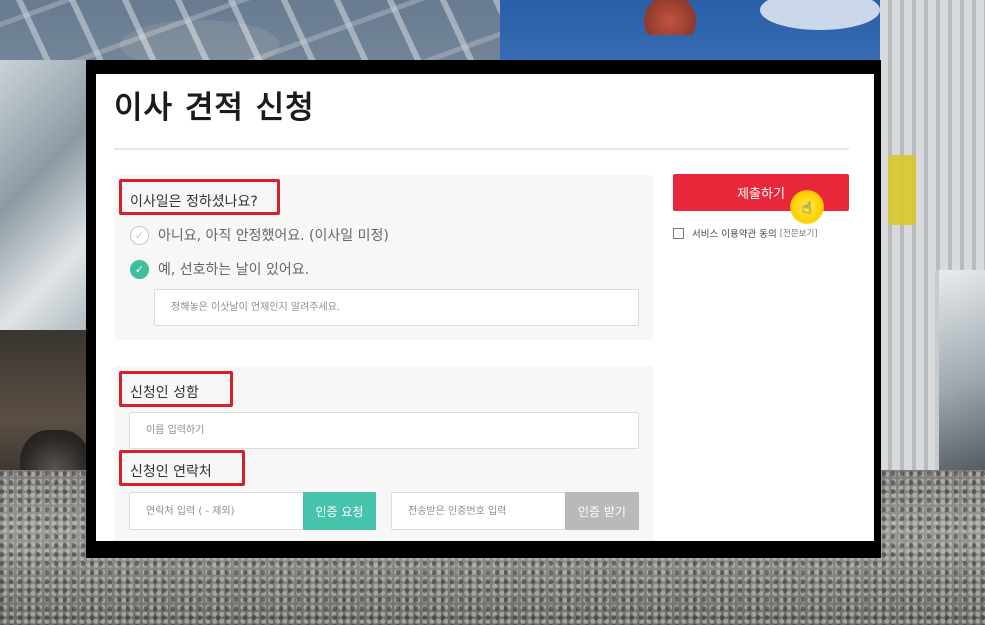  Describe the element at coordinates (214, 108) in the screenshot. I see `page-title: 이사 견적 신청` at that location.